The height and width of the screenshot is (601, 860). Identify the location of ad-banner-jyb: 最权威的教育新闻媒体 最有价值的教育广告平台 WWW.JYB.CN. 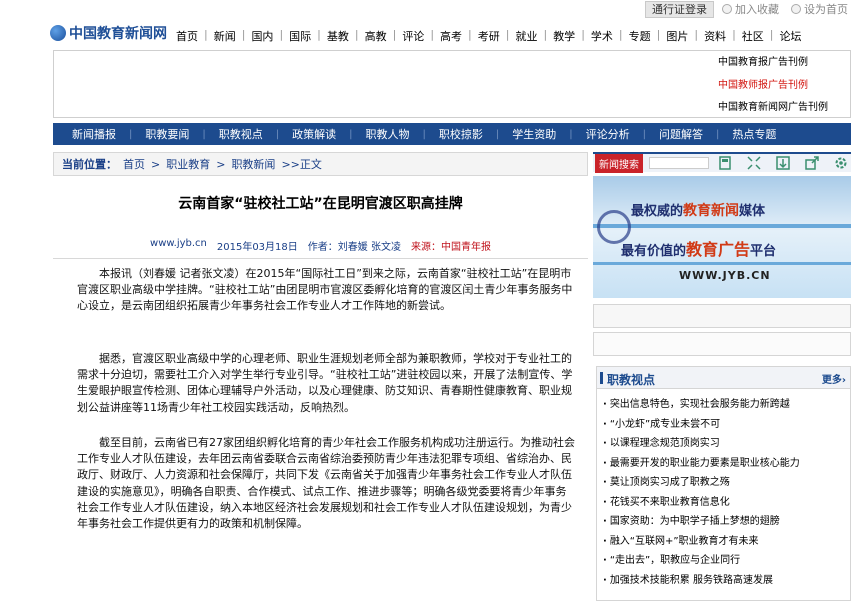
(722, 237).